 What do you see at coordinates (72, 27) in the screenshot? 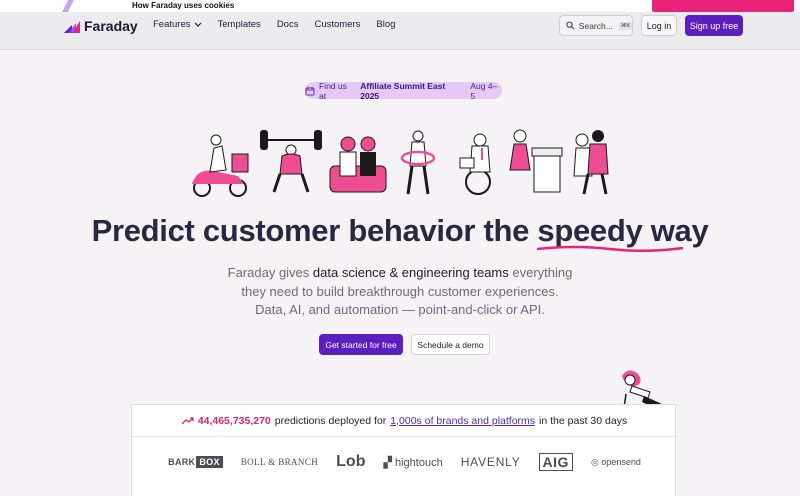
I see `faraday-logo-icon` at bounding box center [72, 27].